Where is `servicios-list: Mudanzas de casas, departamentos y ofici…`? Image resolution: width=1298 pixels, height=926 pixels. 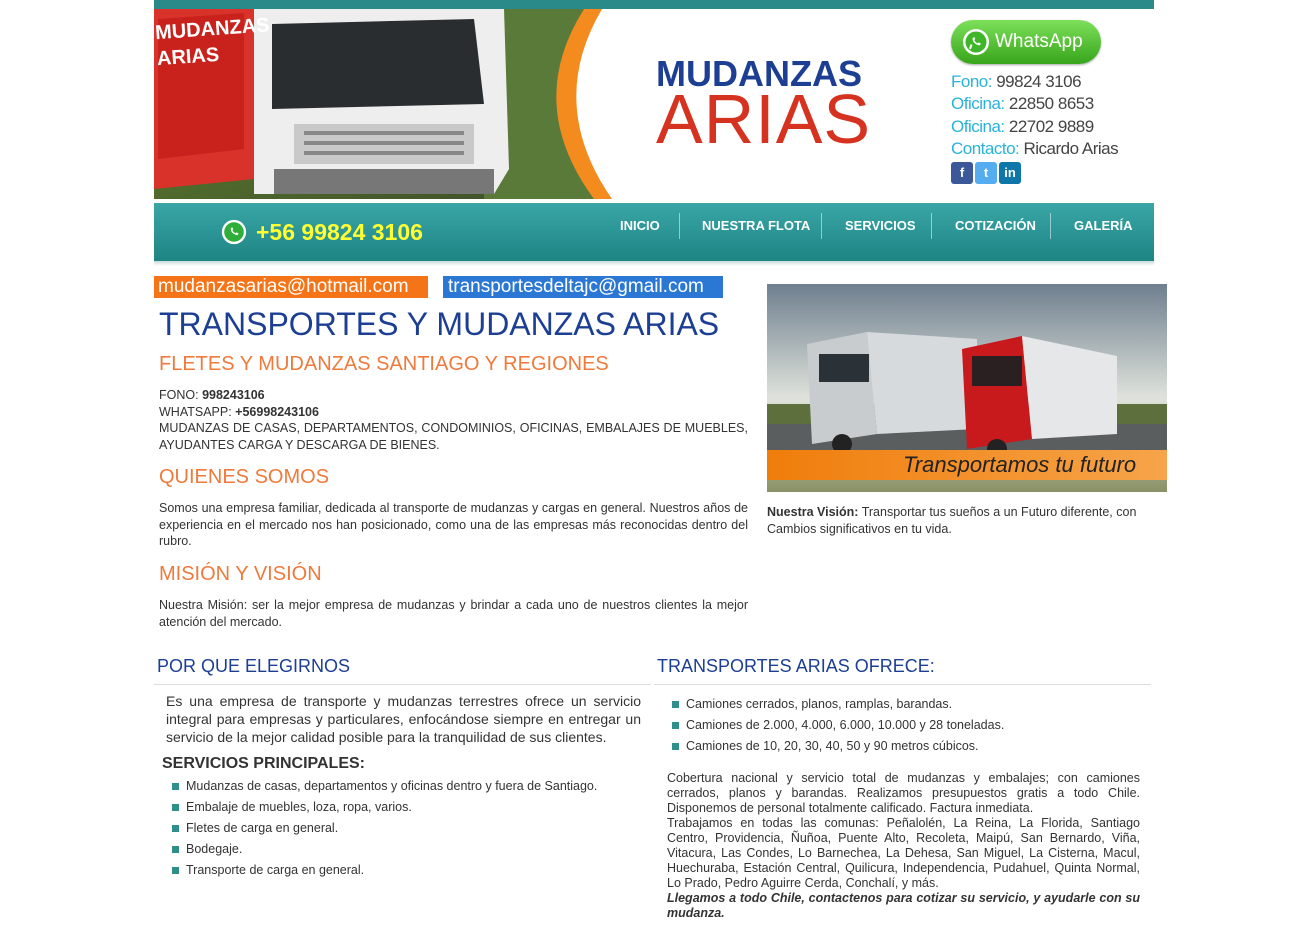 servicios-list: Mudanzas de casas, departamentos y ofici… is located at coordinates (403, 828).